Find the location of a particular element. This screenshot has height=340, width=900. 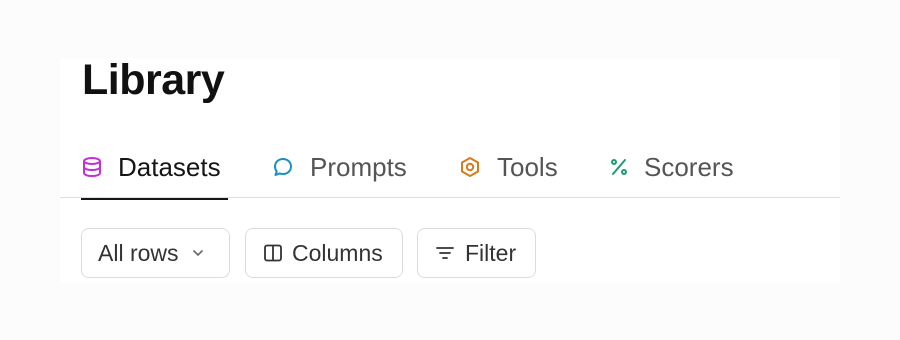

filter-button: Filter is located at coordinates (476, 253).